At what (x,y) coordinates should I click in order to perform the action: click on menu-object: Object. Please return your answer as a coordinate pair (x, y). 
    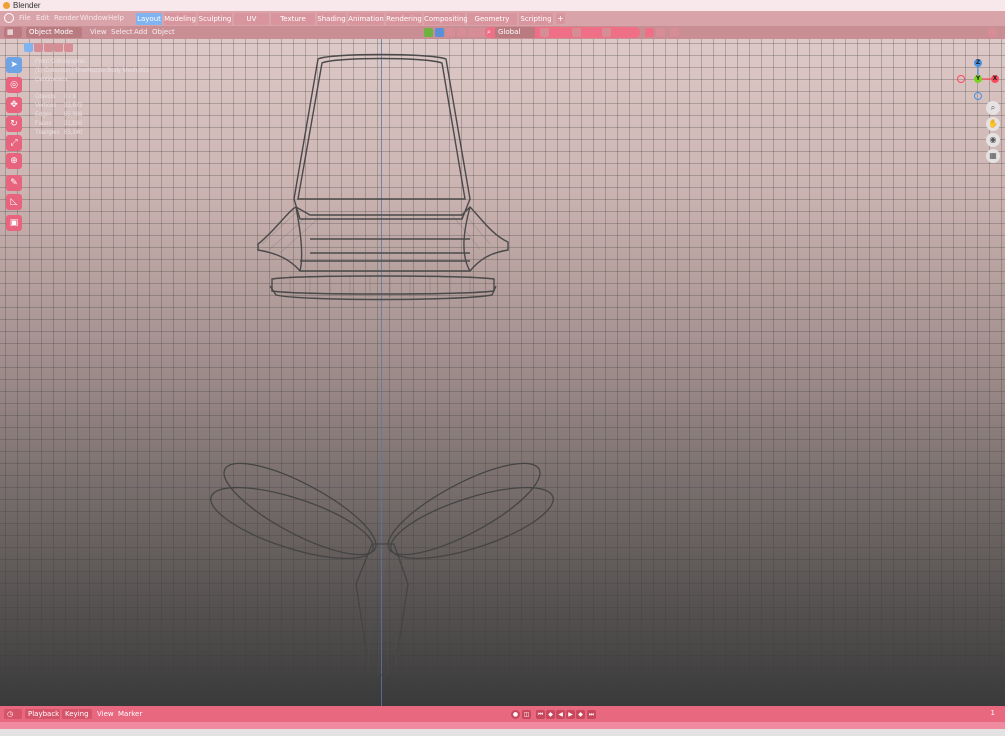
    Looking at the image, I should click on (163, 32).